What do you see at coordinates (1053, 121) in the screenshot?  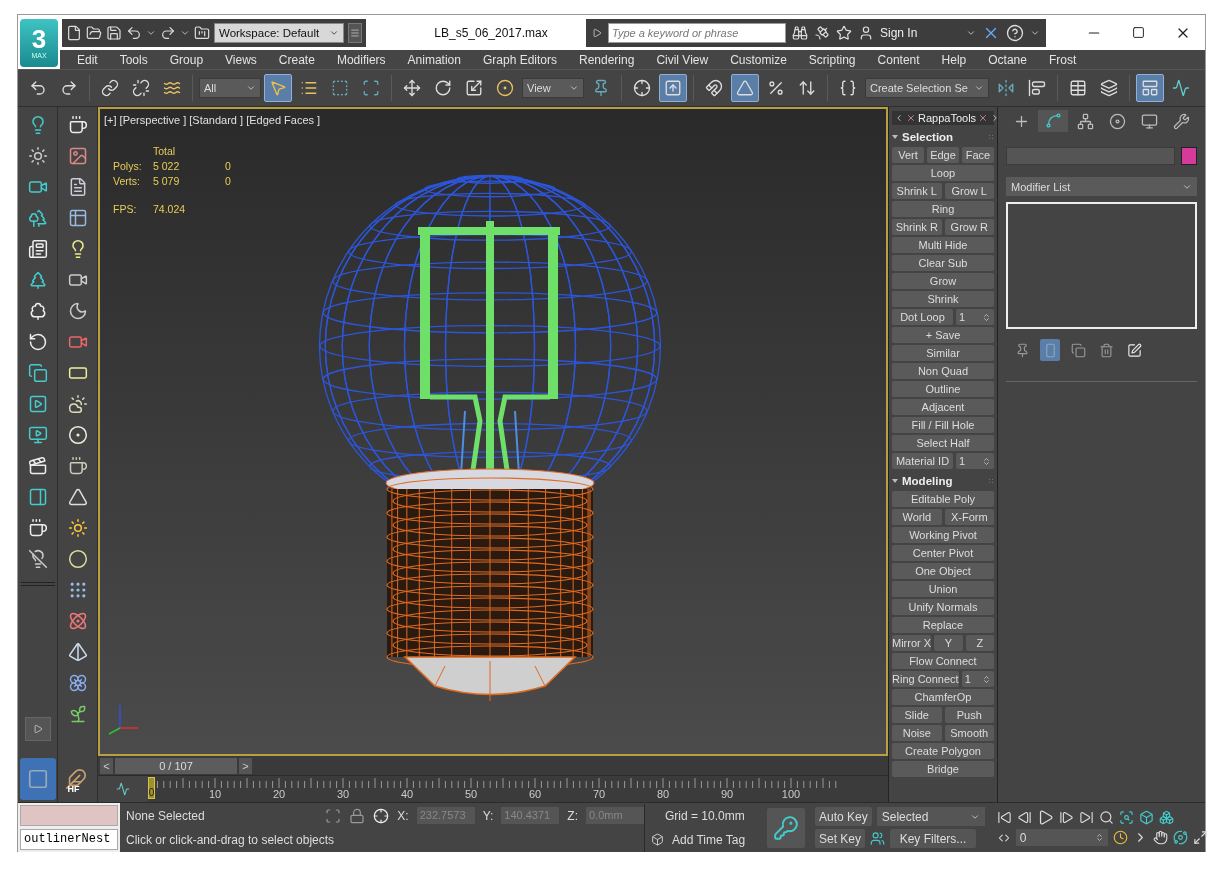 I see `panel-tab` at bounding box center [1053, 121].